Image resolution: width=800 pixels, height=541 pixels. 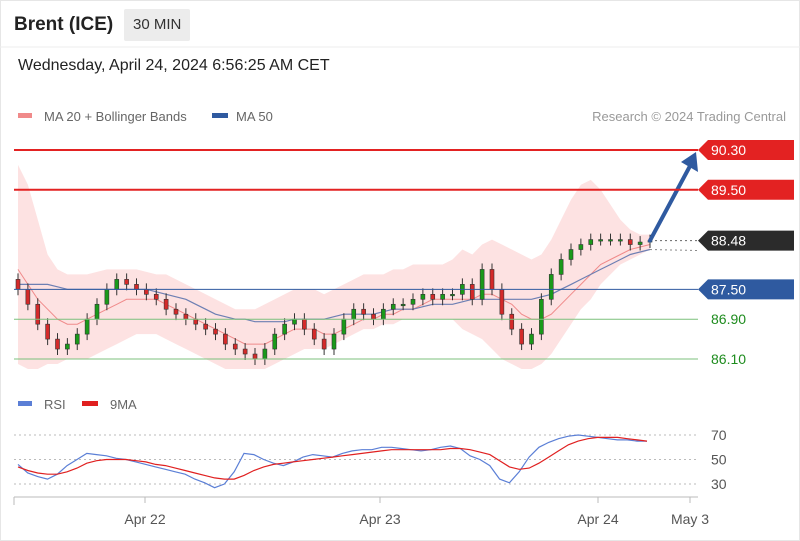 I want to click on ma50-legend-label: MA 50, so click(x=254, y=116).